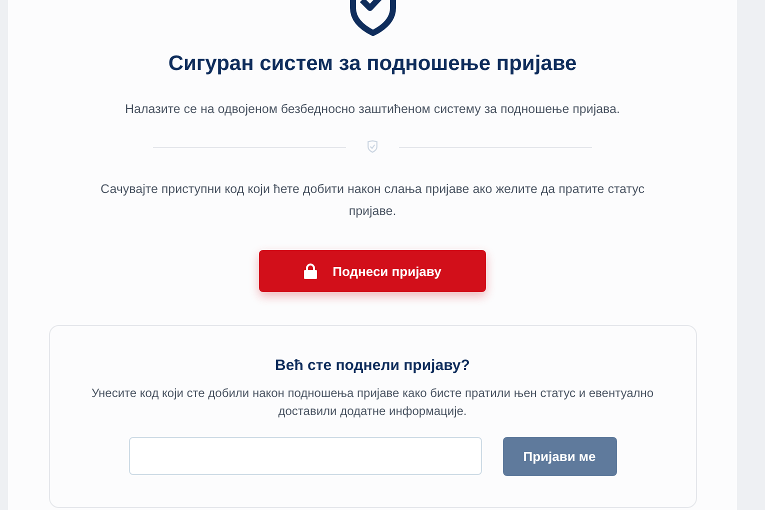  I want to click on subtitle: Налазите се на одвојеном безбедносно заштићеном систему за подношење пријава., so click(372, 109).